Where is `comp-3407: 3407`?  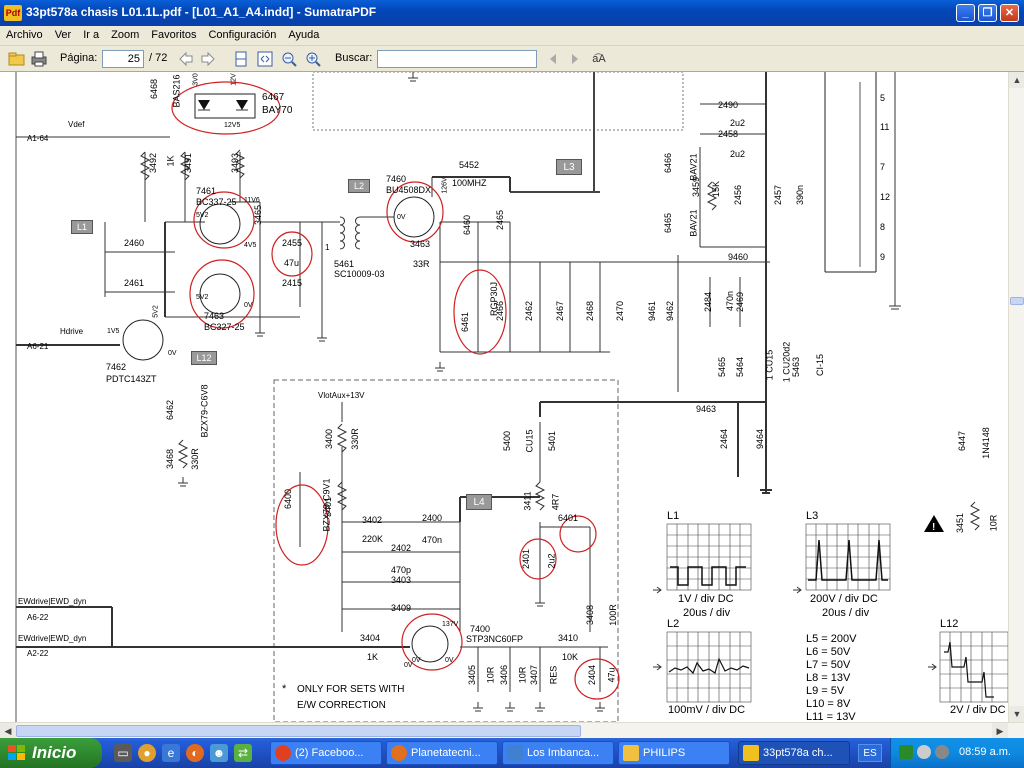
comp-3407: 3407 is located at coordinates (534, 675).